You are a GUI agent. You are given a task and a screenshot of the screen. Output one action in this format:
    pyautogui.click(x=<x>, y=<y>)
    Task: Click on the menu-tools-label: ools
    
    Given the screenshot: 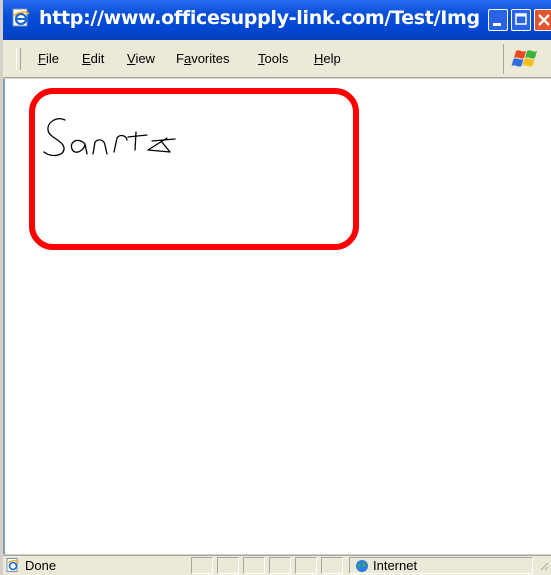 What is the action you would take?
    pyautogui.click(x=276, y=58)
    